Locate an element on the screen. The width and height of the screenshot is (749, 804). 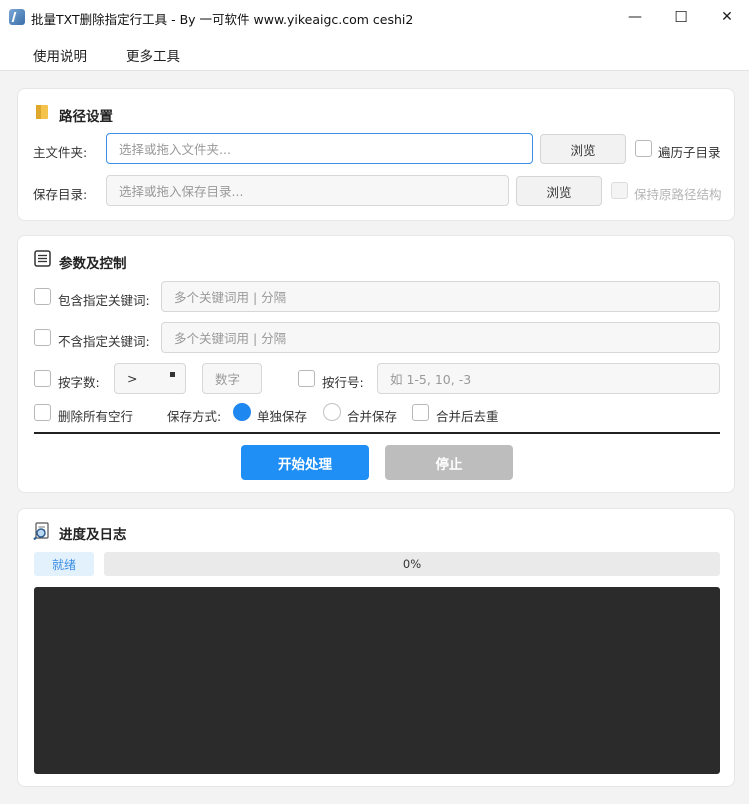
dedupe-after-merge-label: 合并后去重 is located at coordinates (467, 416).